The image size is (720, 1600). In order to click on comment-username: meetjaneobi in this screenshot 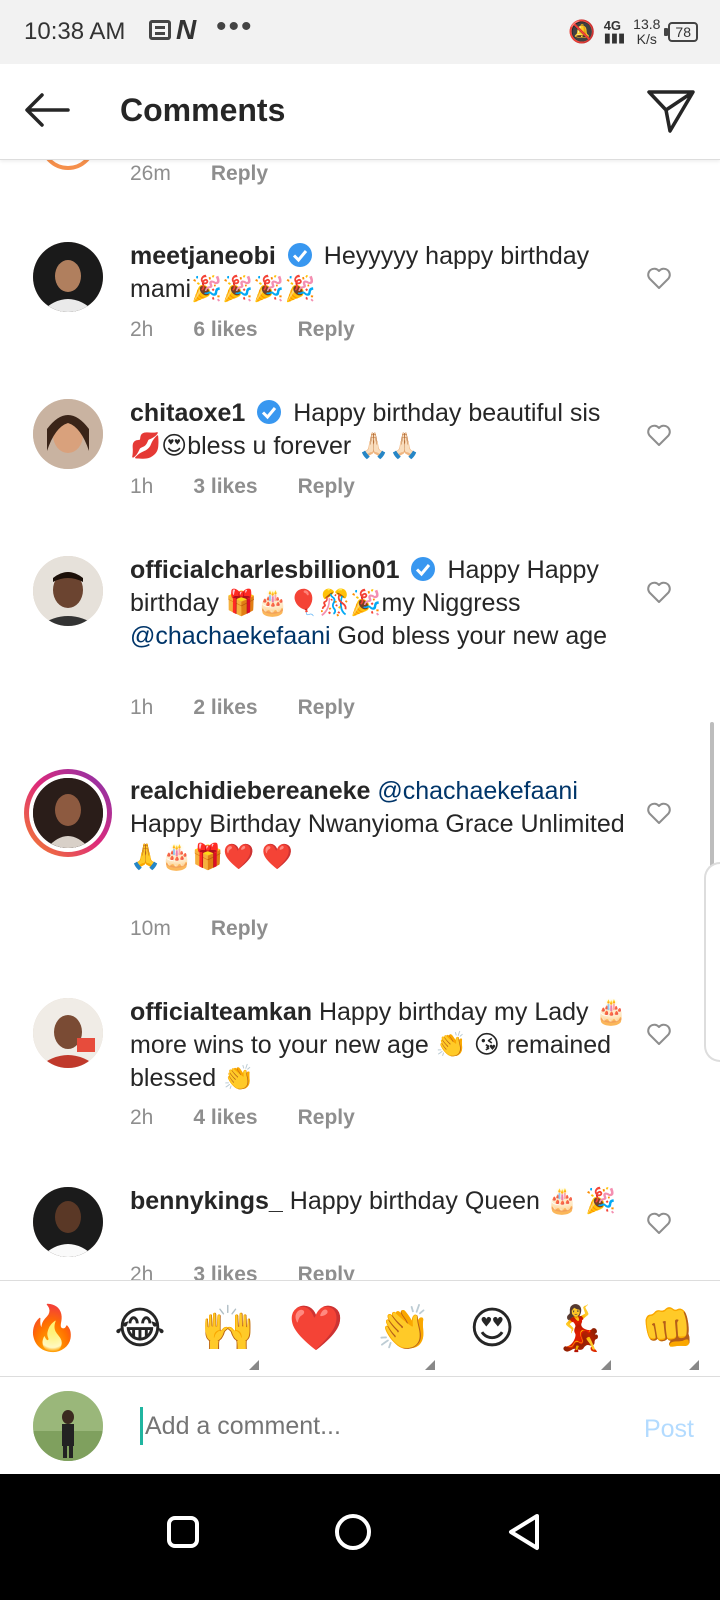, I will do `click(203, 256)`.